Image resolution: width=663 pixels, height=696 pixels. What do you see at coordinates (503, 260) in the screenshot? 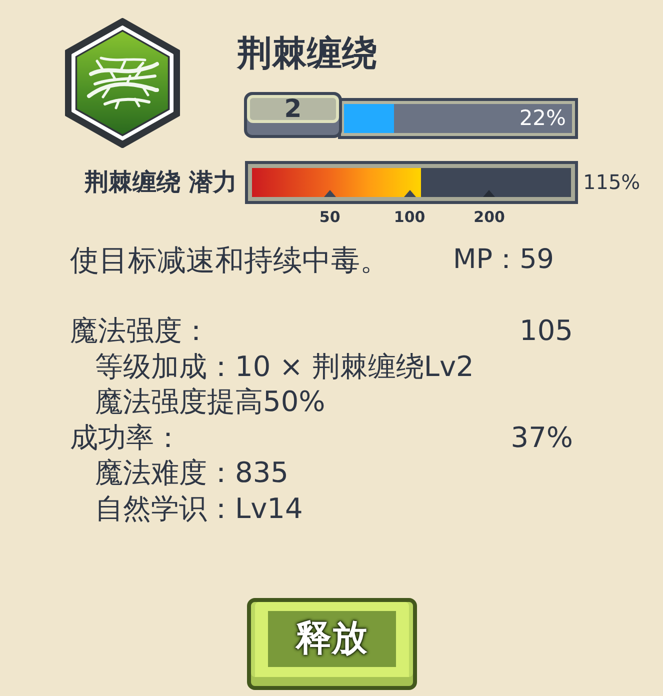
I see `mana-cost: MP：59` at bounding box center [503, 260].